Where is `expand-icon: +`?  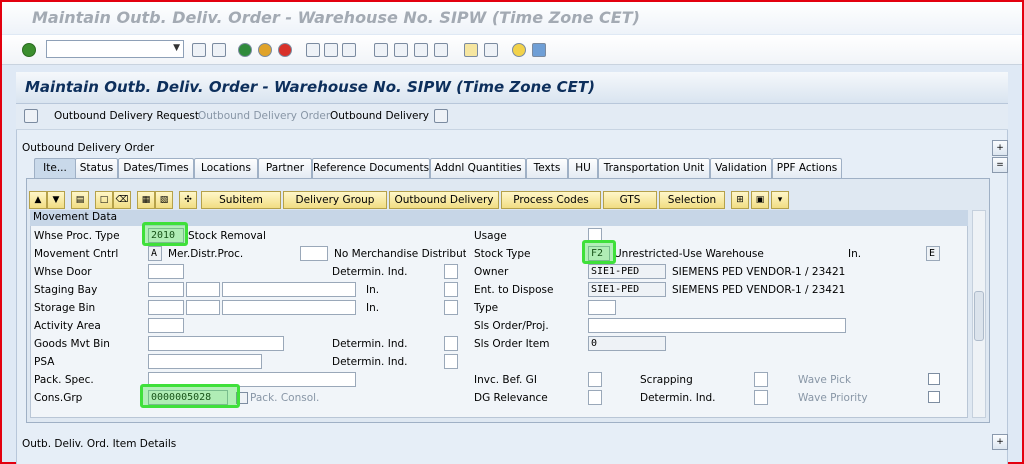
expand-icon: + is located at coordinates (1000, 148).